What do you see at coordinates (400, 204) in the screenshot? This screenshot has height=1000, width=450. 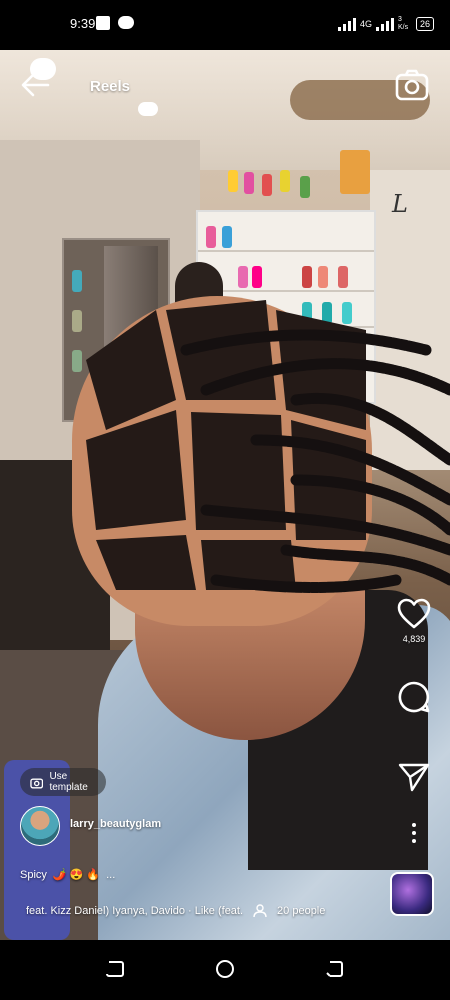 I see `wall-sign: L` at bounding box center [400, 204].